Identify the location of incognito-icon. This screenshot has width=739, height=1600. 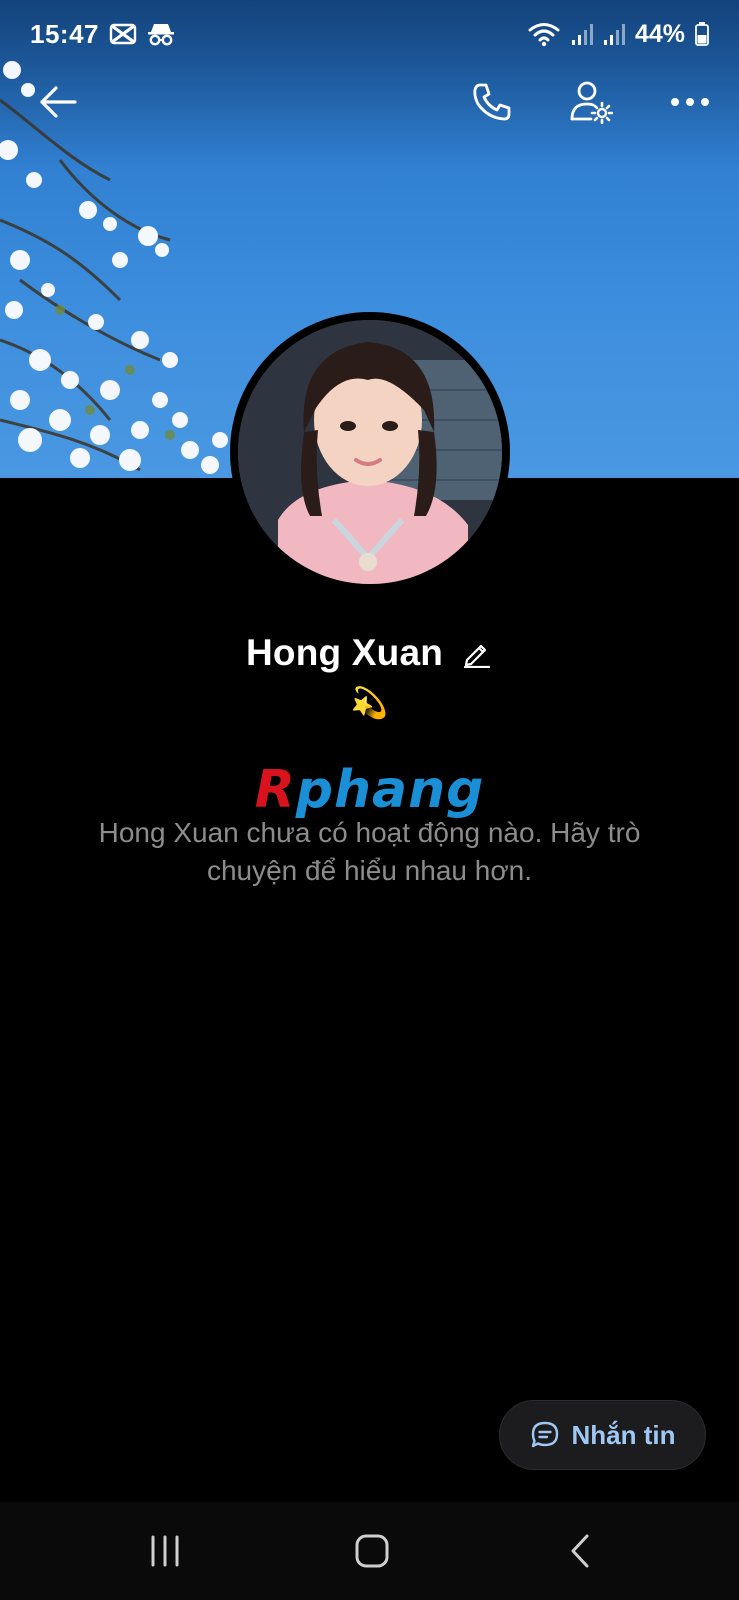
(161, 35).